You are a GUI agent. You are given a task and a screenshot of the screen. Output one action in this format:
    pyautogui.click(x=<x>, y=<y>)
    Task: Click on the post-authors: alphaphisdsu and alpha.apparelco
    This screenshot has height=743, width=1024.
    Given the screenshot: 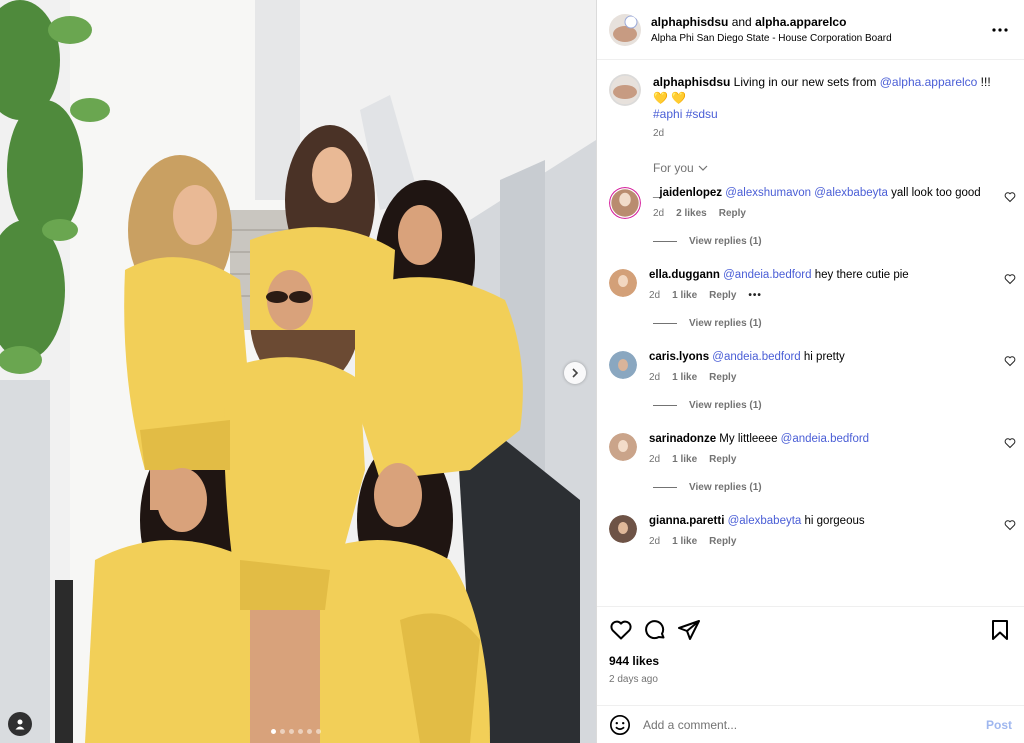 What is the action you would take?
    pyautogui.click(x=819, y=22)
    